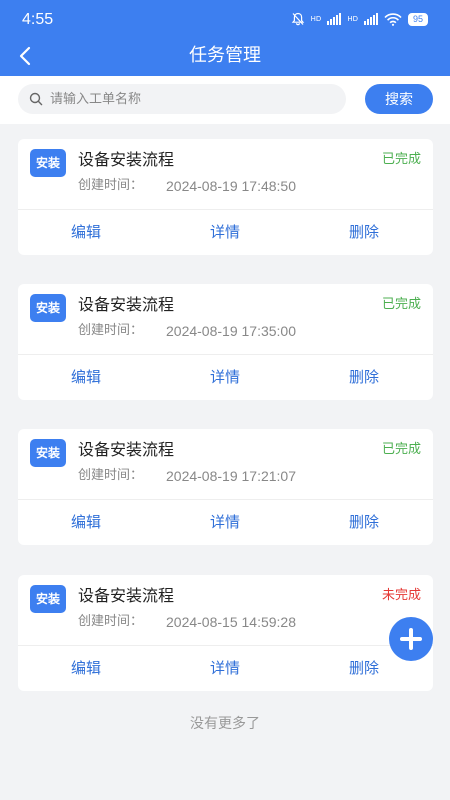 The width and height of the screenshot is (450, 800). What do you see at coordinates (231, 476) in the screenshot?
I see `created-time-value: 2024-08-19 17:21:07` at bounding box center [231, 476].